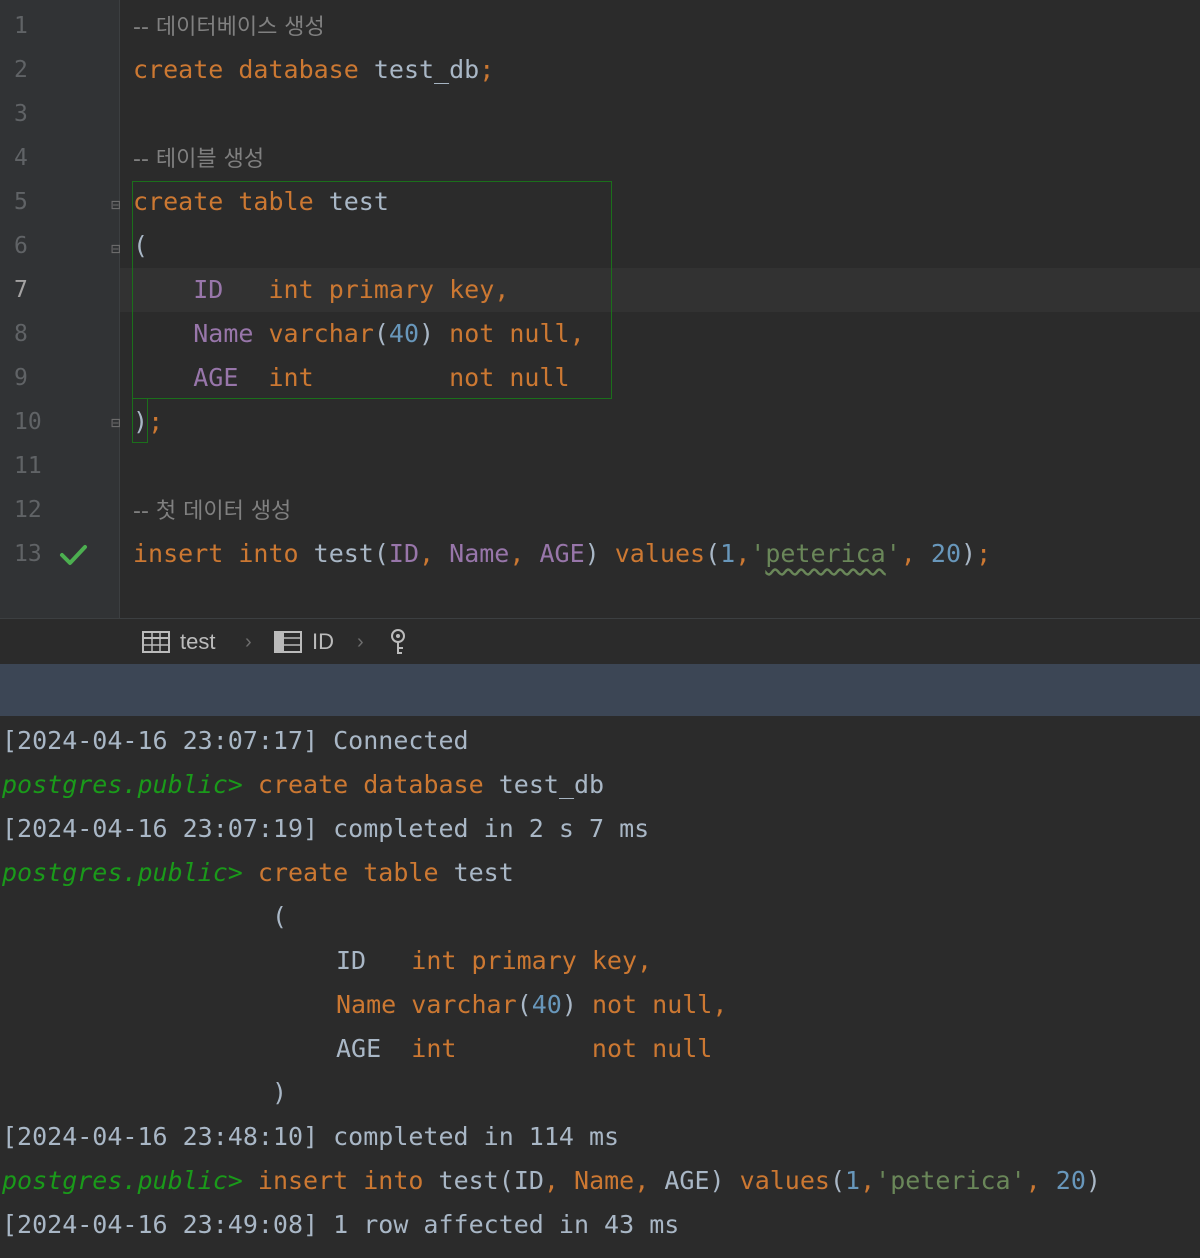 This screenshot has height=1258, width=1200. Describe the element at coordinates (235, 740) in the screenshot. I see `log-text: [2024-04-16 23:07:17] Connected` at that location.